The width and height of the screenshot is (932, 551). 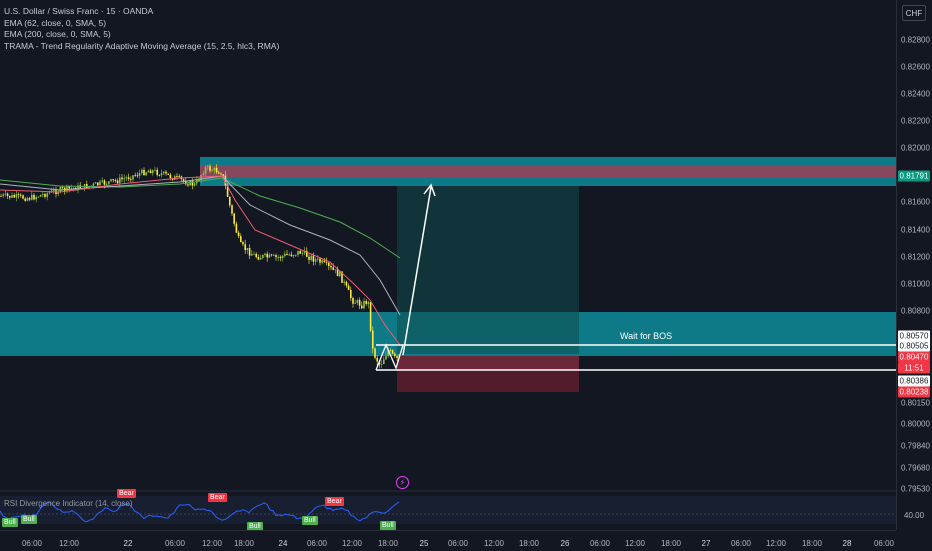 I want to click on lightning-bolt-icon: ⚡, so click(x=402, y=482).